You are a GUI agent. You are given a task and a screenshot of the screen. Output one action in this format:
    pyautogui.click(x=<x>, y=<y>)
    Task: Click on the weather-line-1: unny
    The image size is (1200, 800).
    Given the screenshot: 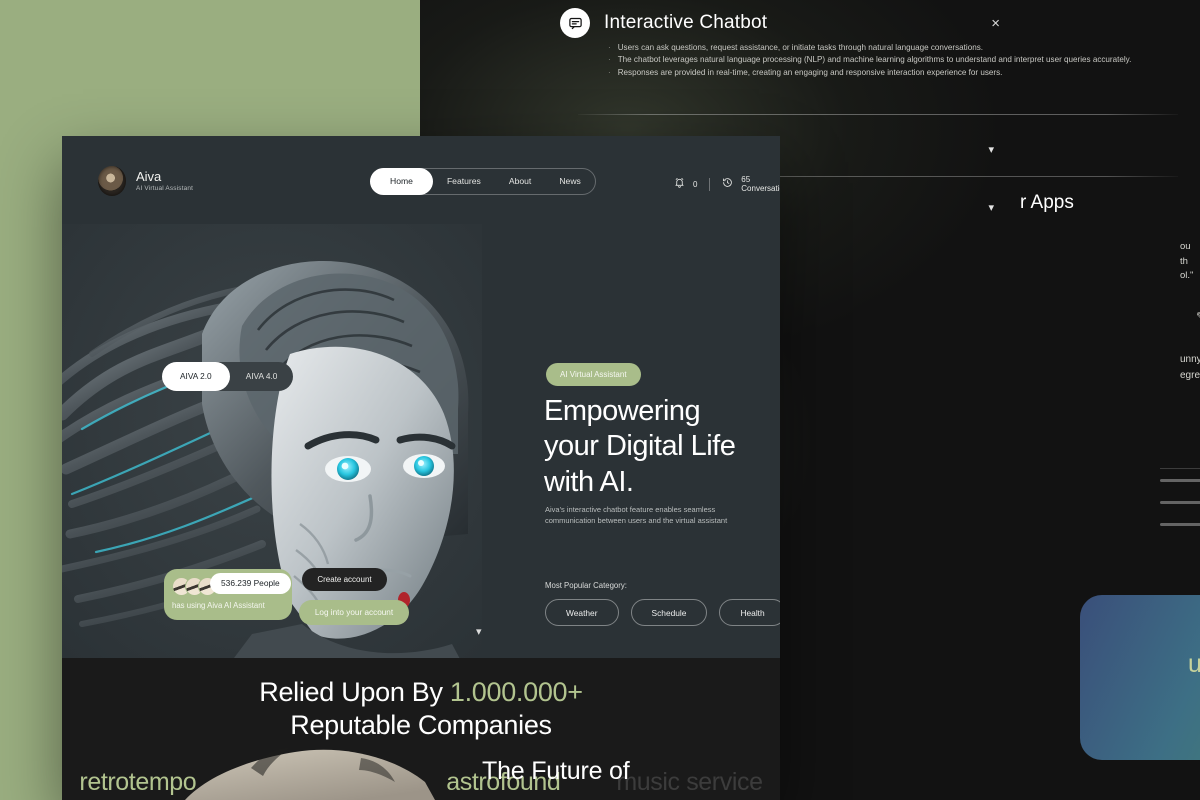 What is the action you would take?
    pyautogui.click(x=1190, y=359)
    